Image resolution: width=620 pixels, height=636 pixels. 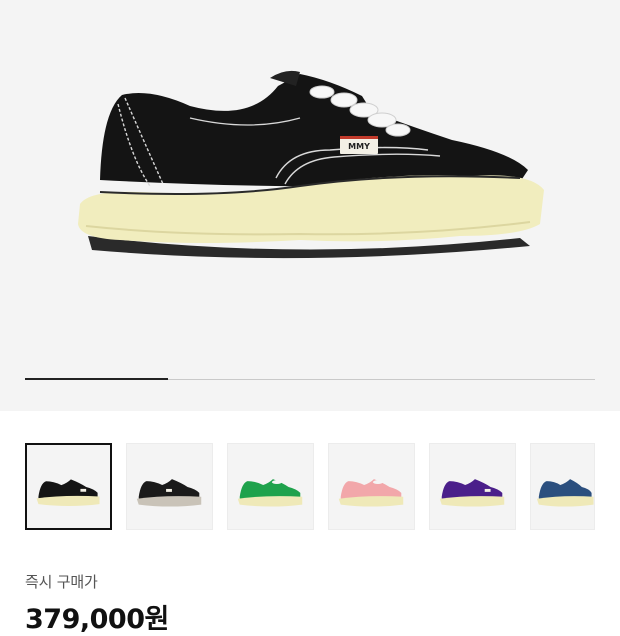 What do you see at coordinates (359, 146) in the screenshot?
I see `logo-tag-text: MMY` at bounding box center [359, 146].